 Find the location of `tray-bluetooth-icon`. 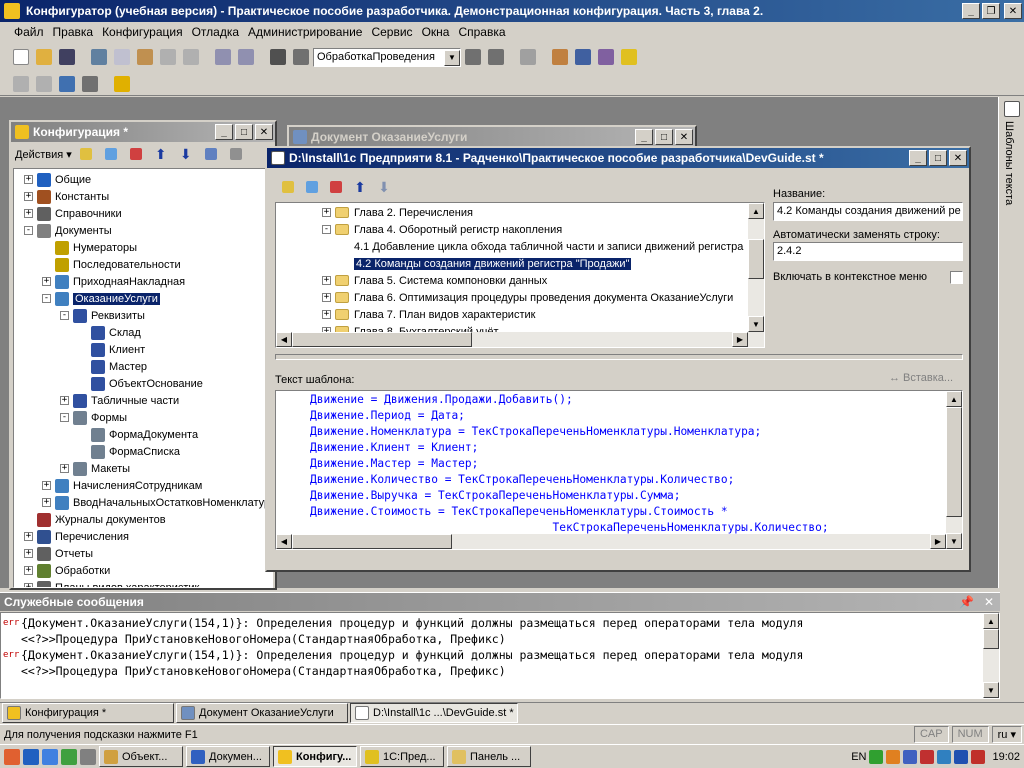

tray-bluetooth-icon is located at coordinates (961, 756).